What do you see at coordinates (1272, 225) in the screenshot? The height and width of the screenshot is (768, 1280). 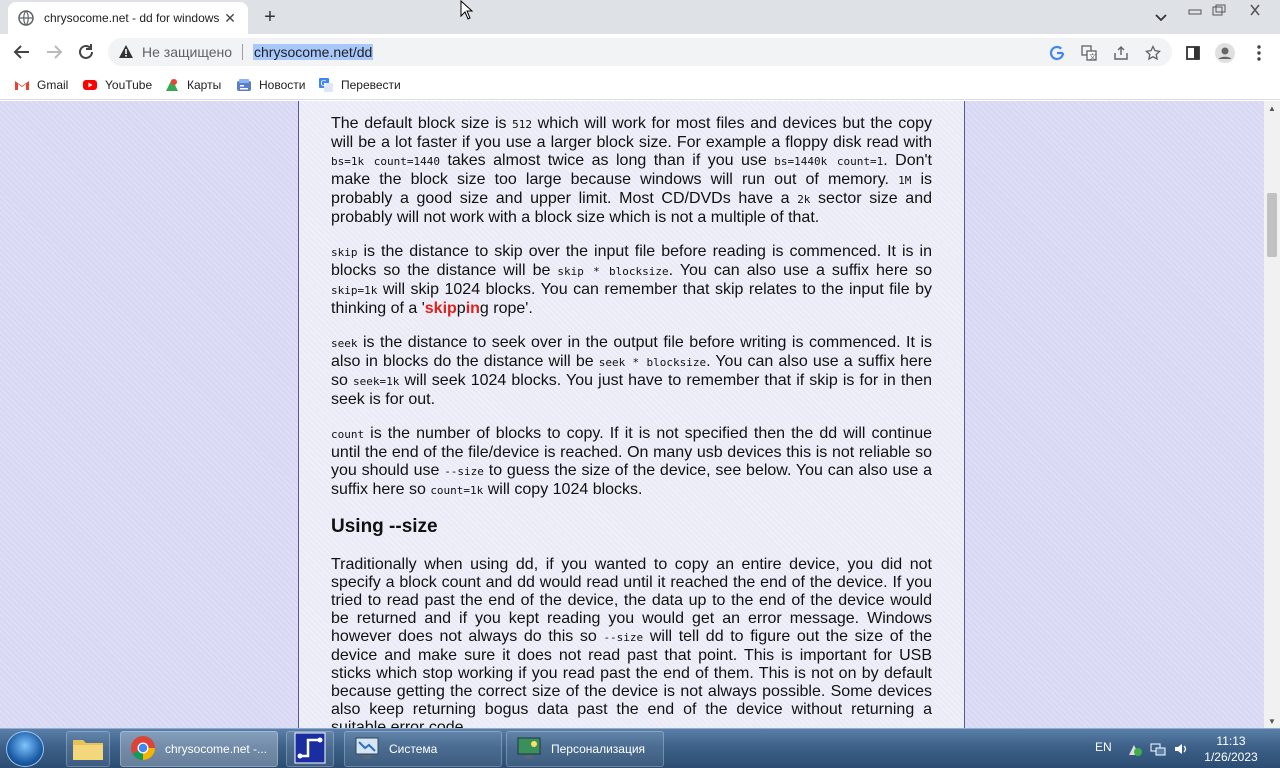 I see `scroll-thumb` at bounding box center [1272, 225].